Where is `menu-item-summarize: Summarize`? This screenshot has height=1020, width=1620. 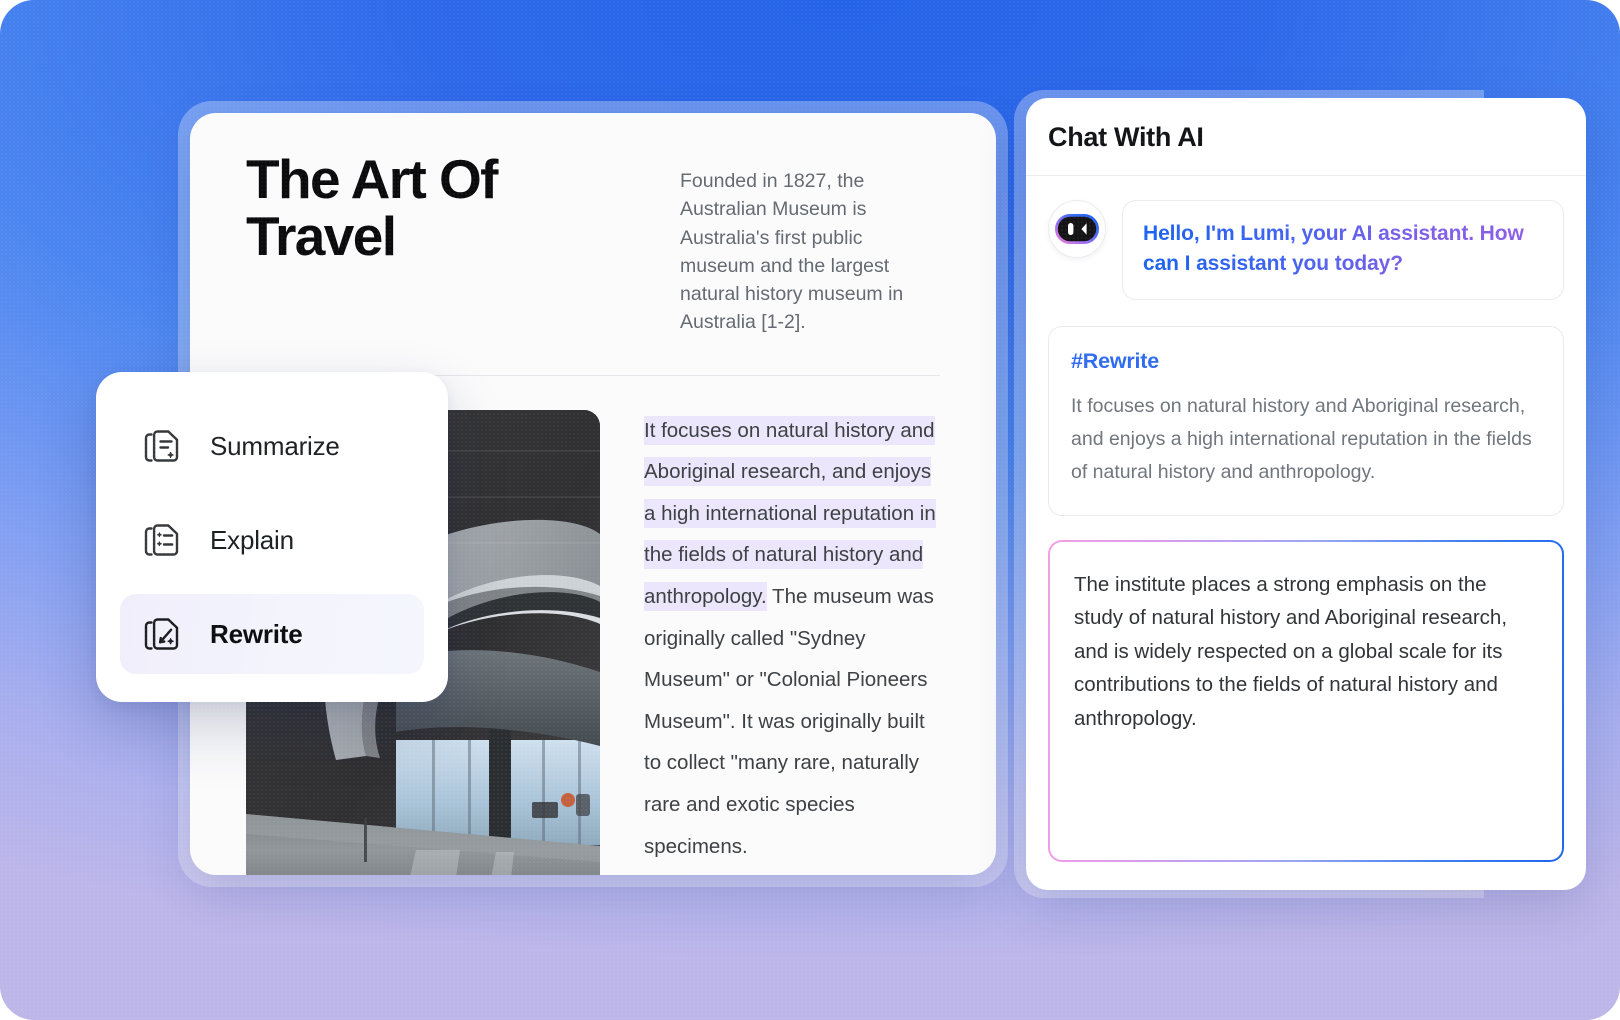
menu-item-summarize: Summarize is located at coordinates (272, 446).